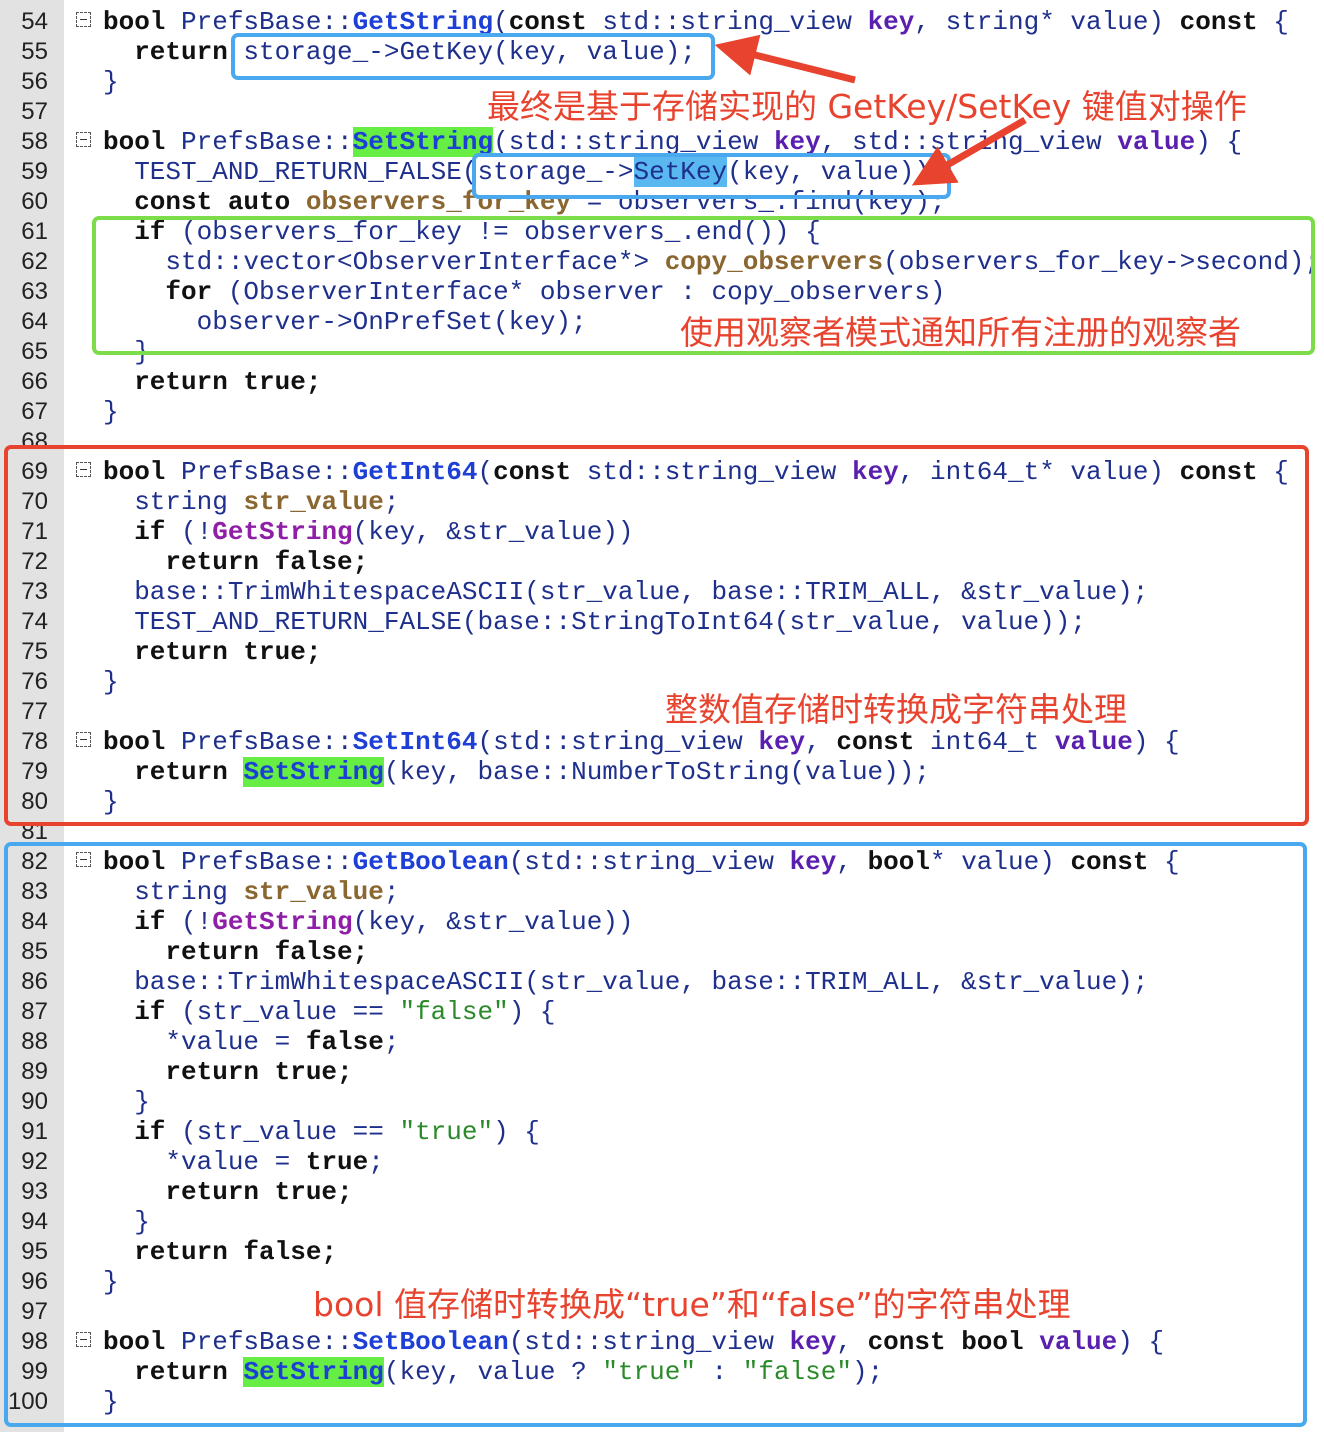 Image resolution: width=1324 pixels, height=1432 pixels. What do you see at coordinates (969, 151) in the screenshot?
I see `arrow-to-setkey` at bounding box center [969, 151].